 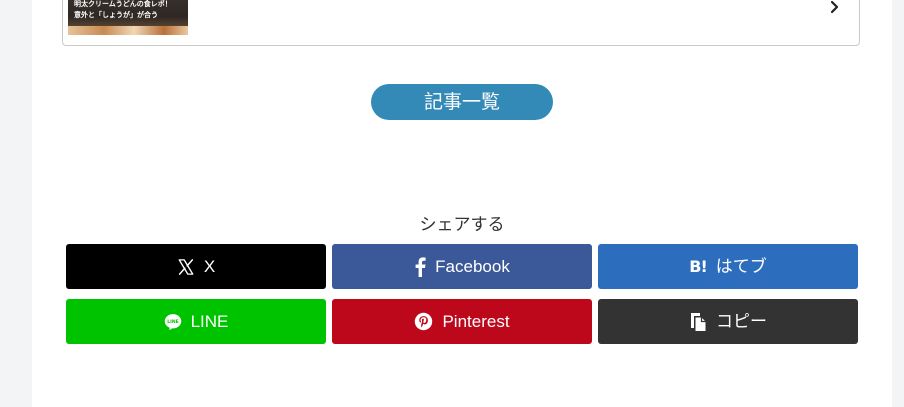 I want to click on share-line-label: LINE, so click(x=209, y=321).